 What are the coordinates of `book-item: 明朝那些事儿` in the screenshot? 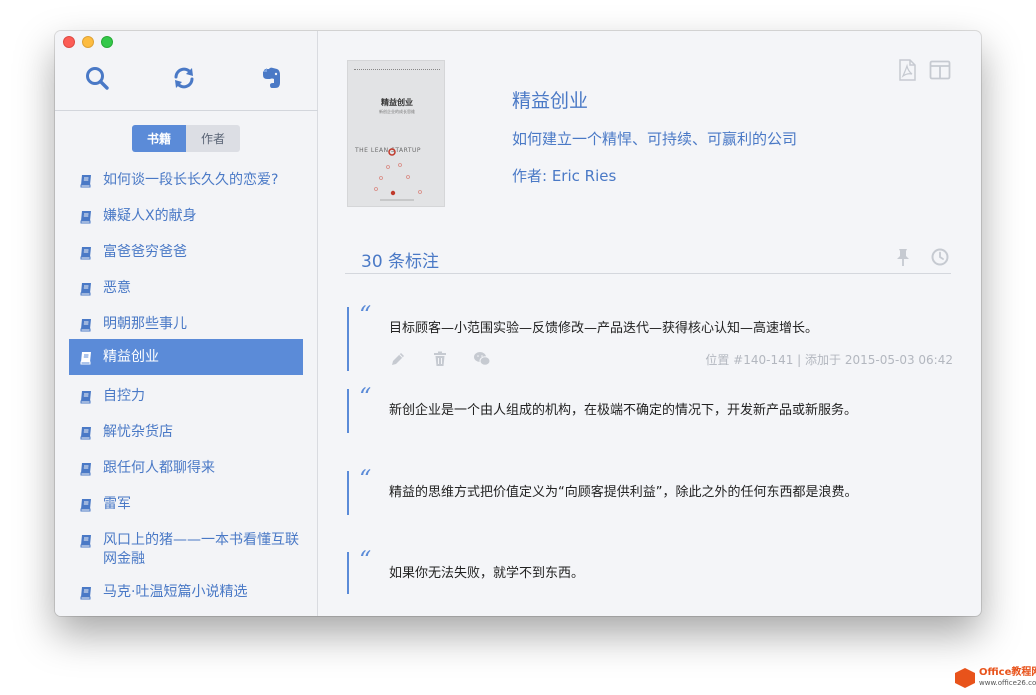 It's located at (186, 325).